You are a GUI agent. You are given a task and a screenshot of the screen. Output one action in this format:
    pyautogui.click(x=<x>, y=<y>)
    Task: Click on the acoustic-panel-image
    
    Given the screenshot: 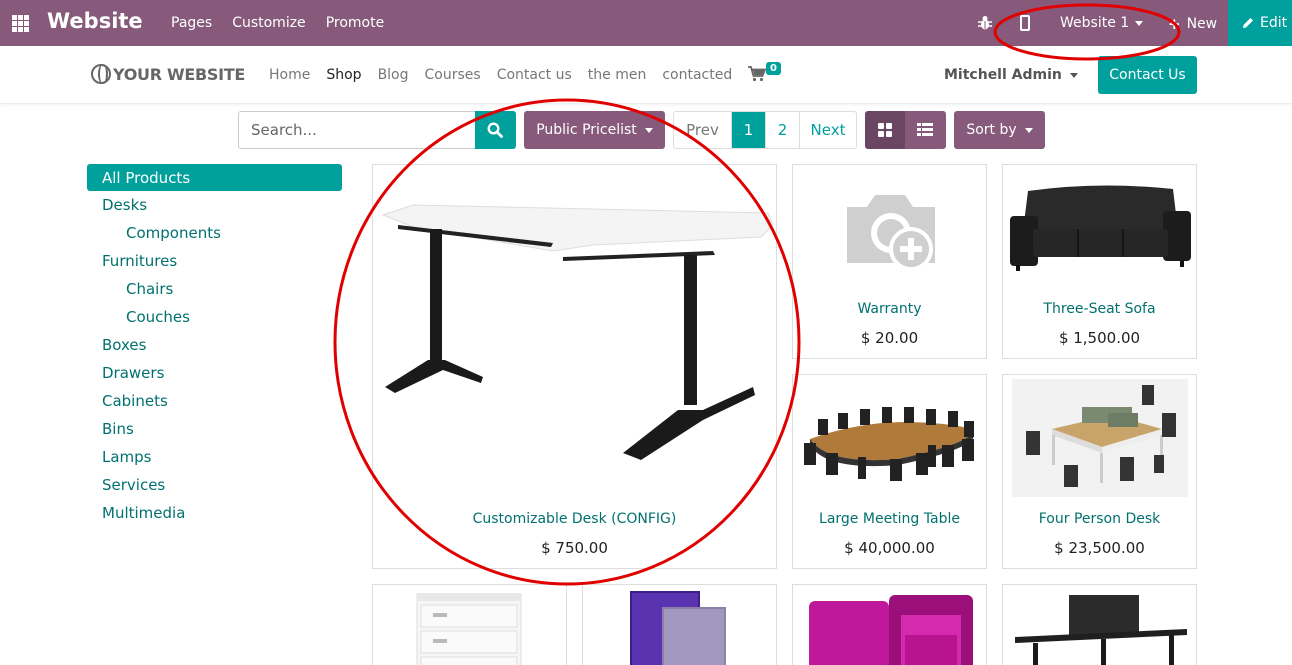 What is the action you would take?
    pyautogui.click(x=678, y=628)
    